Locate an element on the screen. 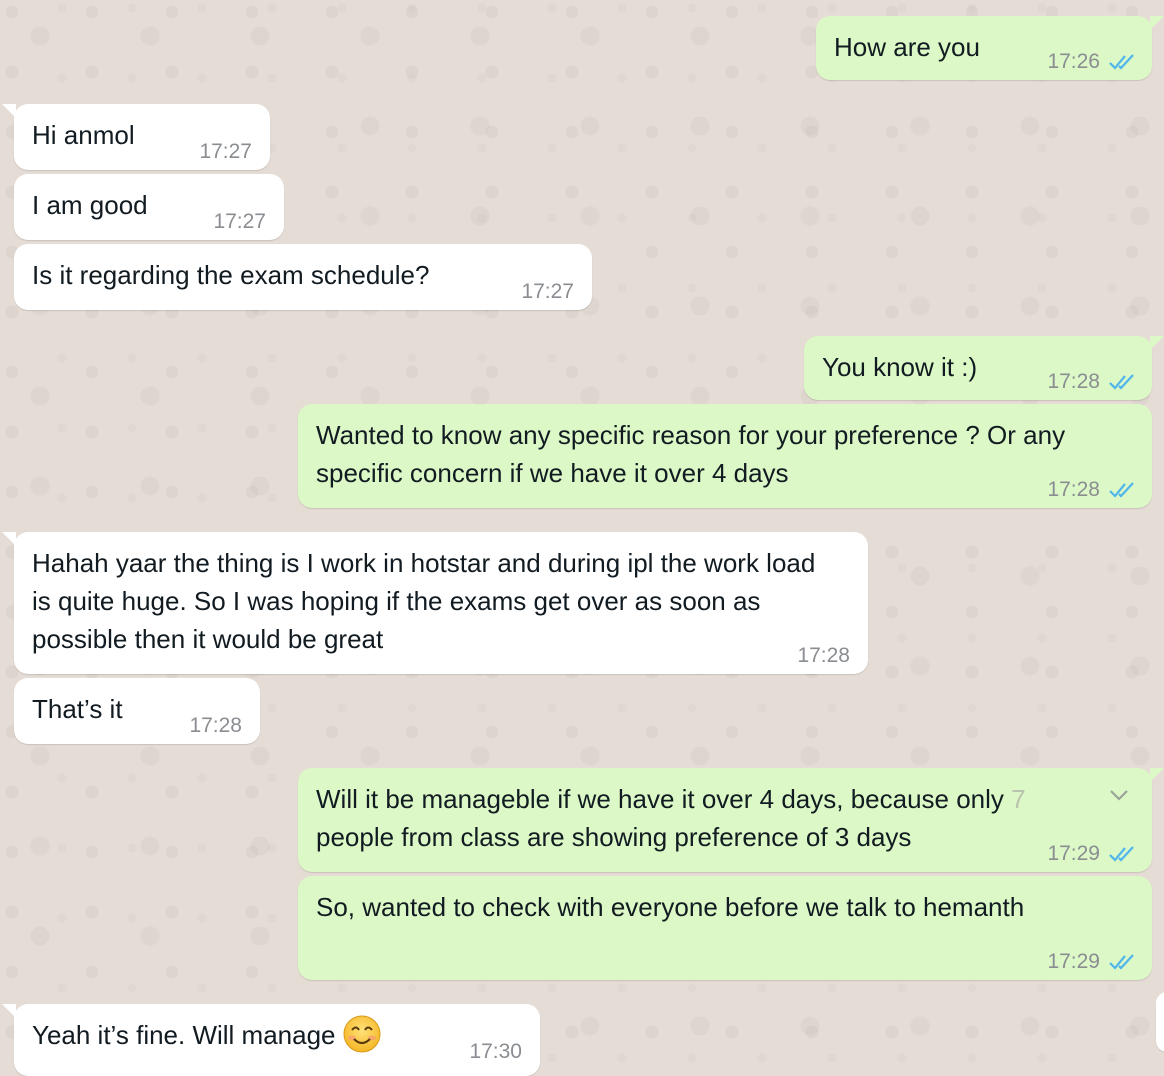 This screenshot has width=1164, height=1076. message-bubble-incoming: Hi anmol 17:27 is located at coordinates (136, 137).